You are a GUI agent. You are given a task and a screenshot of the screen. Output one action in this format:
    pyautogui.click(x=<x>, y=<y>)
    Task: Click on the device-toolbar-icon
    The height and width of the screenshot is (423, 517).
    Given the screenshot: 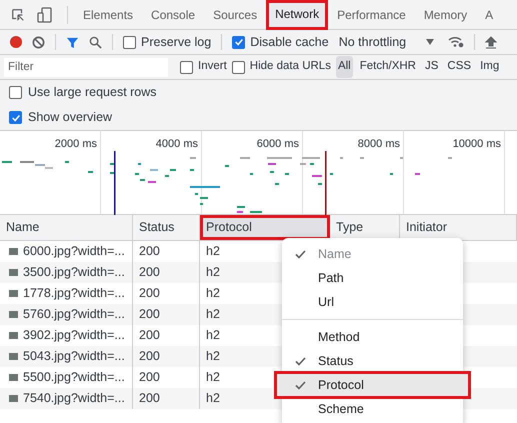 What is the action you would take?
    pyautogui.click(x=45, y=14)
    